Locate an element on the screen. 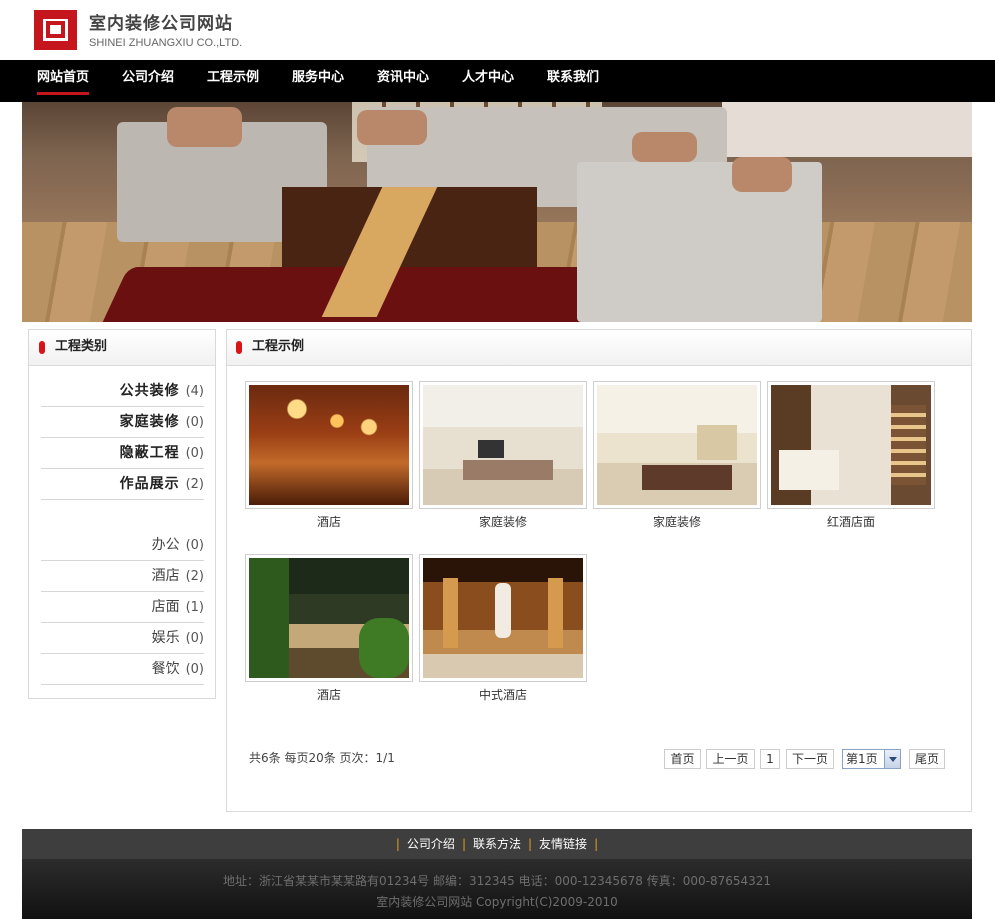  current-page-button: 1 is located at coordinates (770, 759).